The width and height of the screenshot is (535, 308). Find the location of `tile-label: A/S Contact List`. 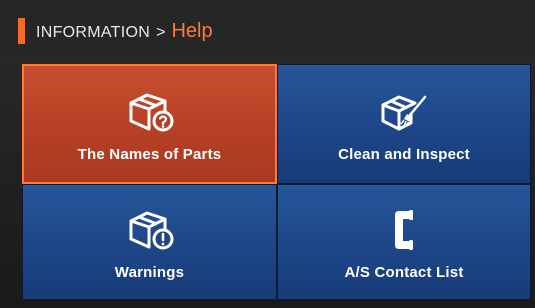

tile-label: A/S Contact List is located at coordinates (404, 272).